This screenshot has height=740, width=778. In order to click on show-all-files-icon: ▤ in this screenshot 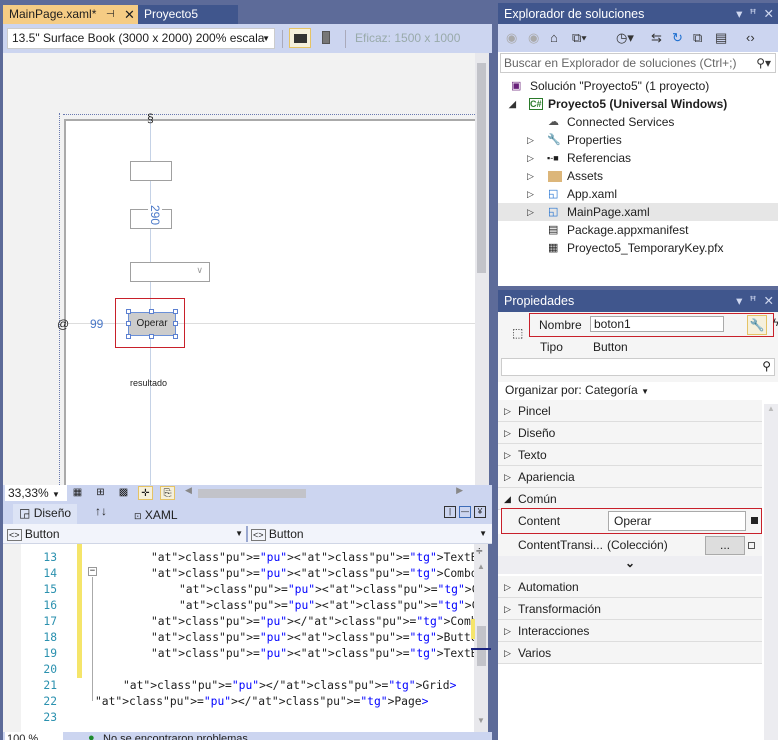, I will do `click(721, 38)`.